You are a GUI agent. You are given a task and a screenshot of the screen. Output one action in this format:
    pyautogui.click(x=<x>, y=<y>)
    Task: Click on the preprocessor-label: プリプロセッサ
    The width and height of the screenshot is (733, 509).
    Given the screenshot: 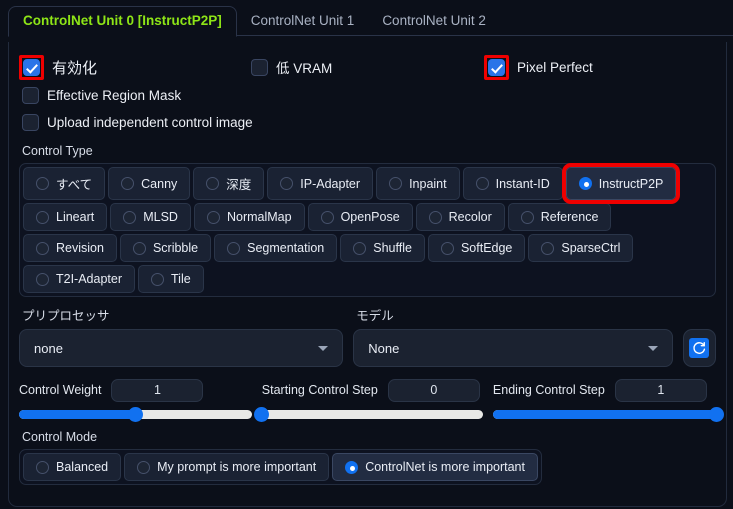 What is the action you would take?
    pyautogui.click(x=66, y=316)
    